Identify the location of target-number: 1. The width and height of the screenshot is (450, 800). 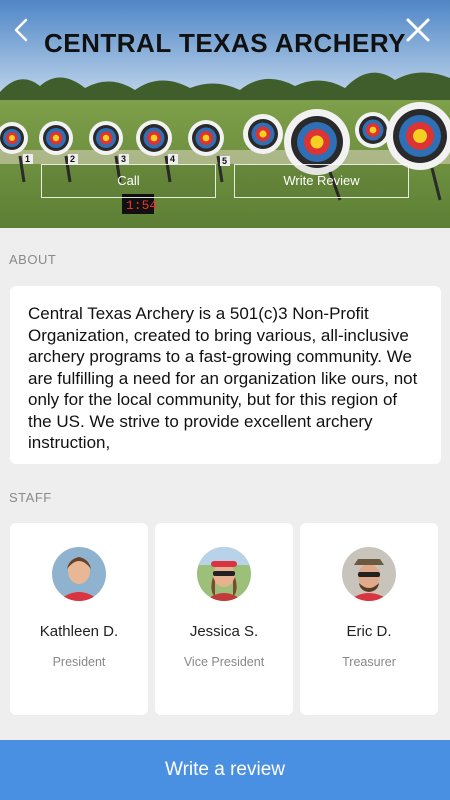
(27, 159).